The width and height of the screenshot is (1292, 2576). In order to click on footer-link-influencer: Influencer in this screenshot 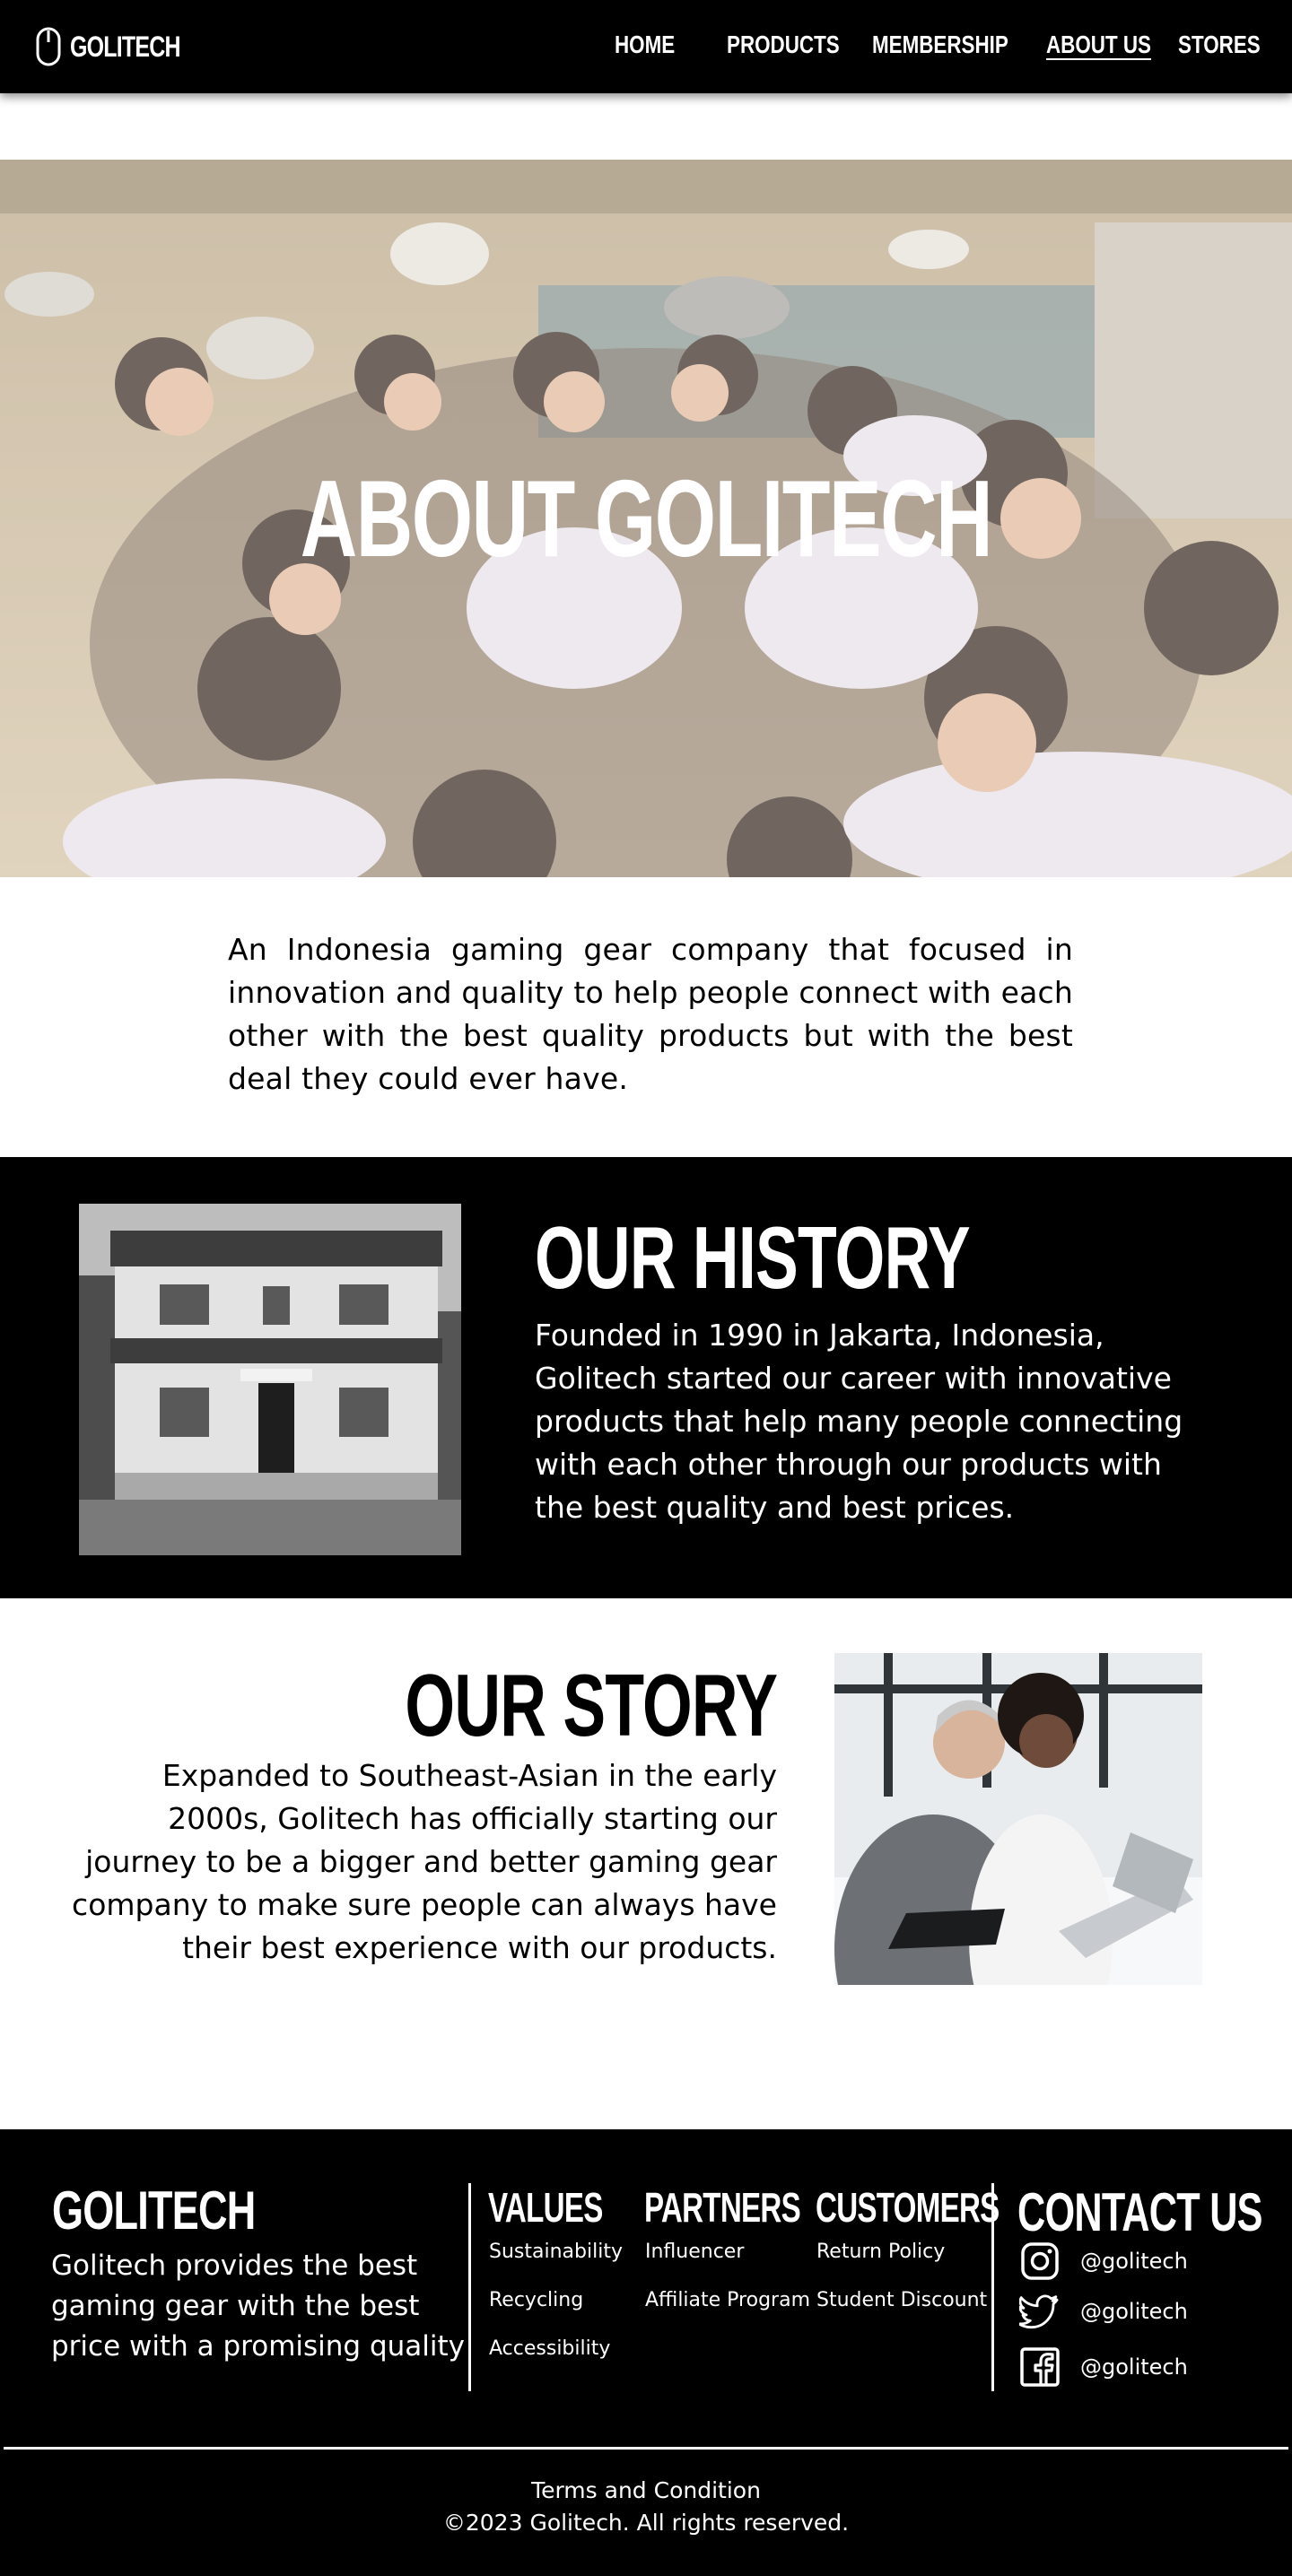, I will do `click(695, 2252)`.